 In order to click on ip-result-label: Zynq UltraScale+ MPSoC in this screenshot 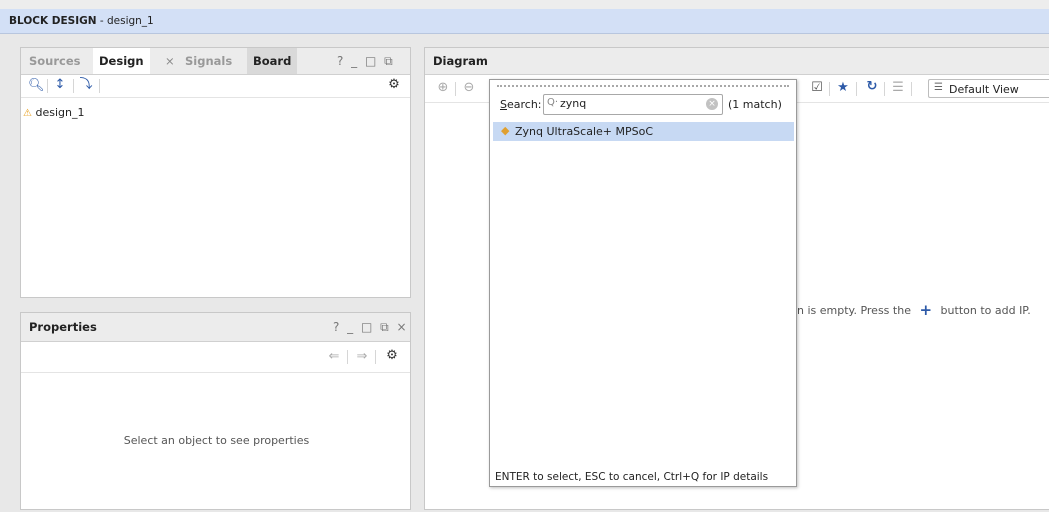, I will do `click(584, 131)`.